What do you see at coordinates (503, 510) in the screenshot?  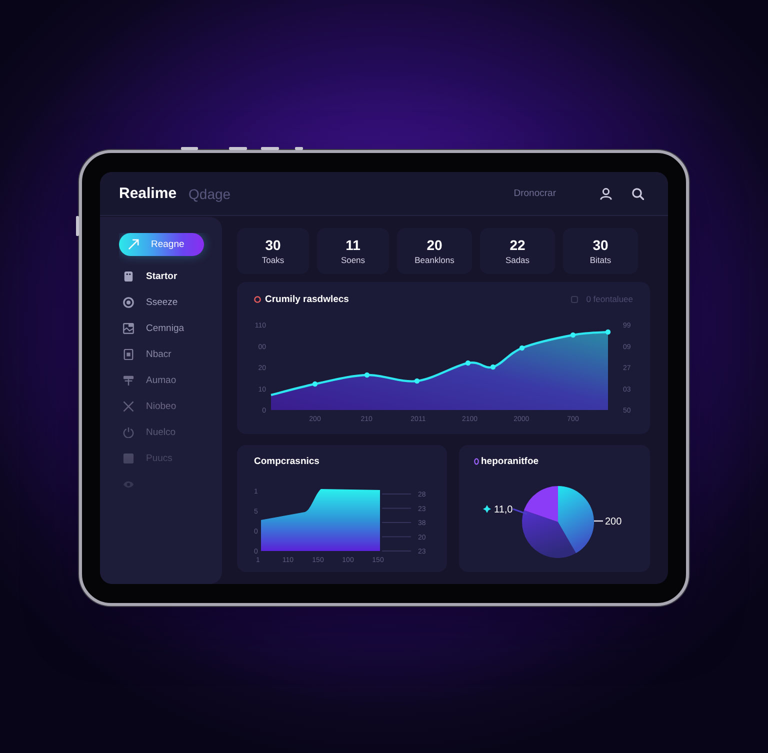 I see `callout-label: 11,0` at bounding box center [503, 510].